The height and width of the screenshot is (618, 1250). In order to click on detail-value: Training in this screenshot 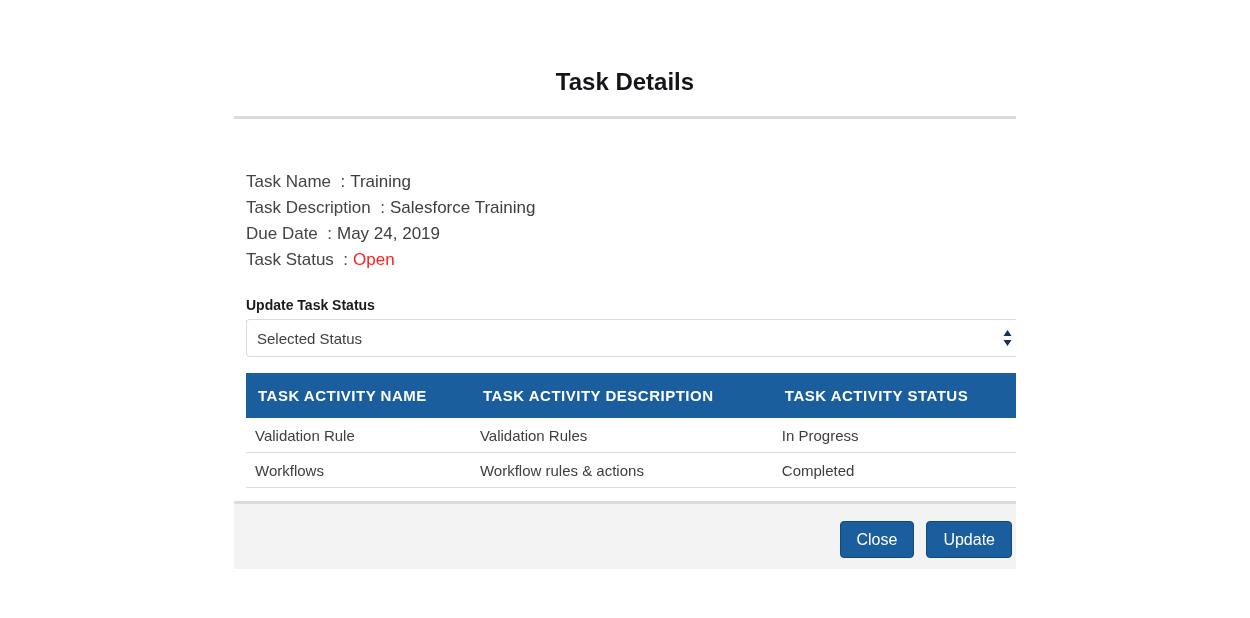, I will do `click(380, 182)`.